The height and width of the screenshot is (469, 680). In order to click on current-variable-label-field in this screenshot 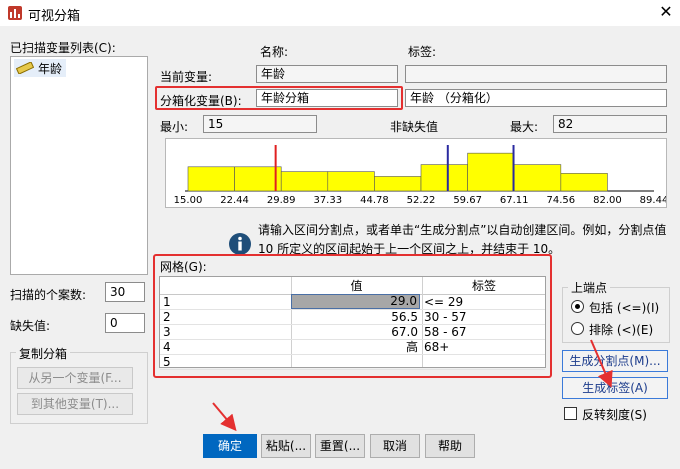, I will do `click(536, 74)`.